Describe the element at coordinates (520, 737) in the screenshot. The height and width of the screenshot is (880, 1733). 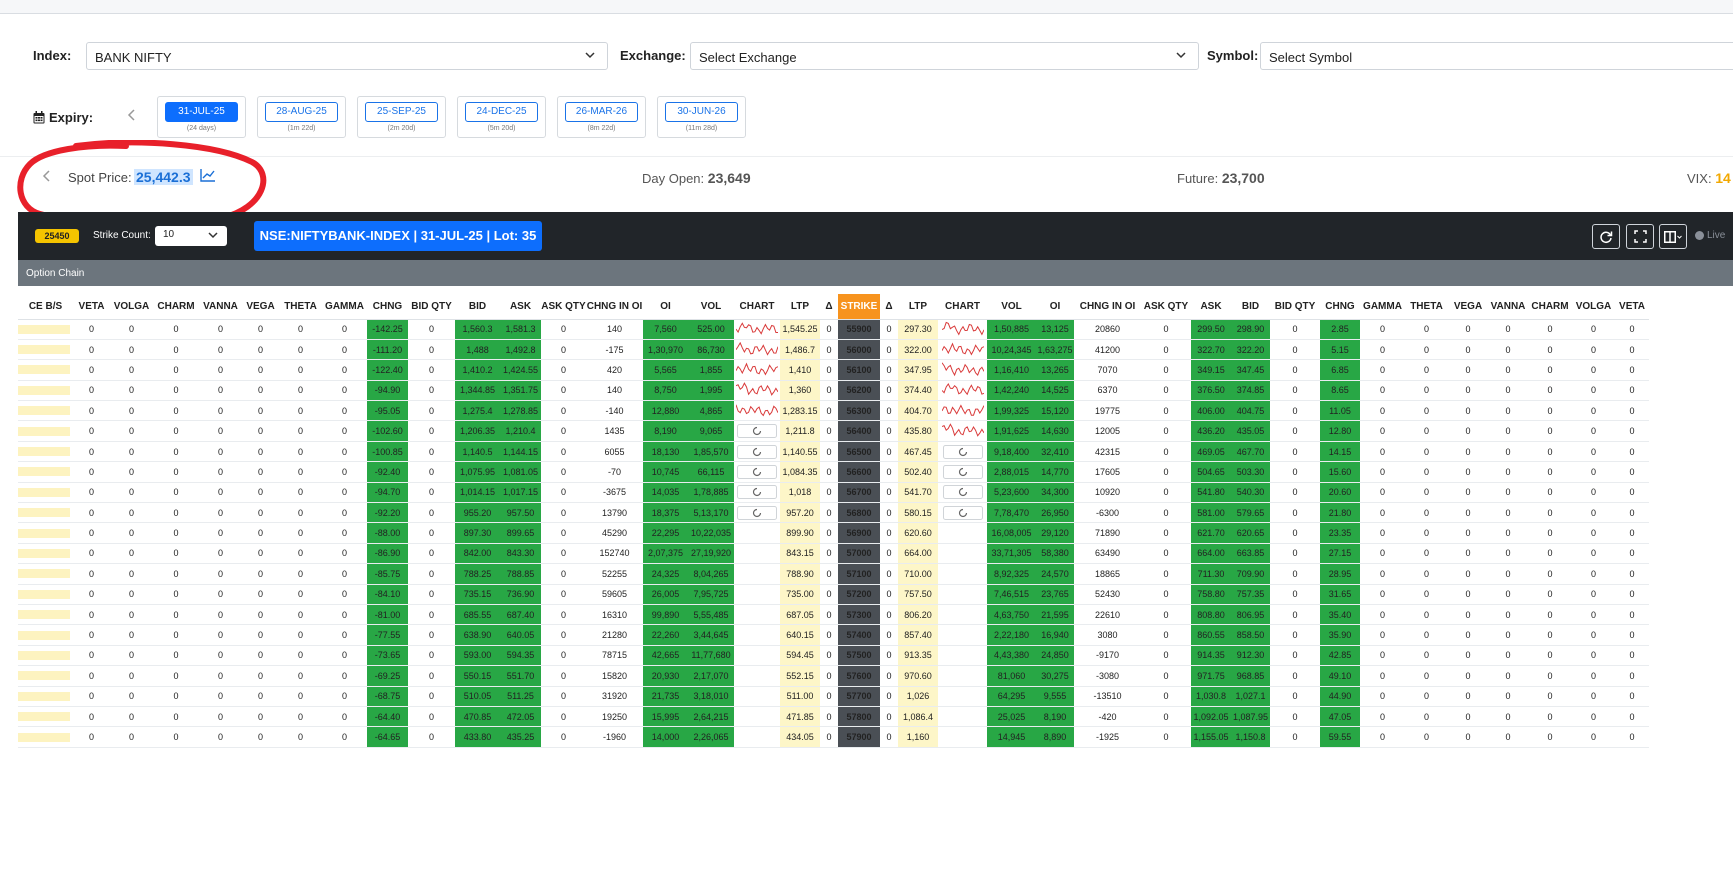
I see `ce-ask: 435.25` at that location.